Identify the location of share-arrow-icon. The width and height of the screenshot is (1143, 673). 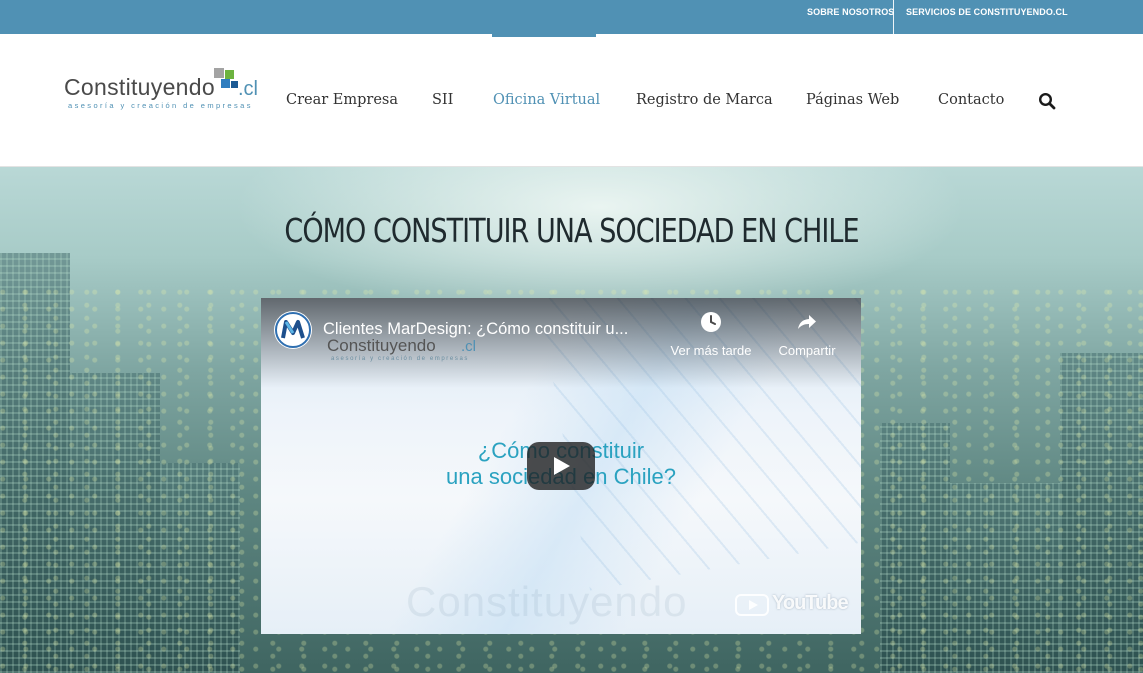
(807, 322).